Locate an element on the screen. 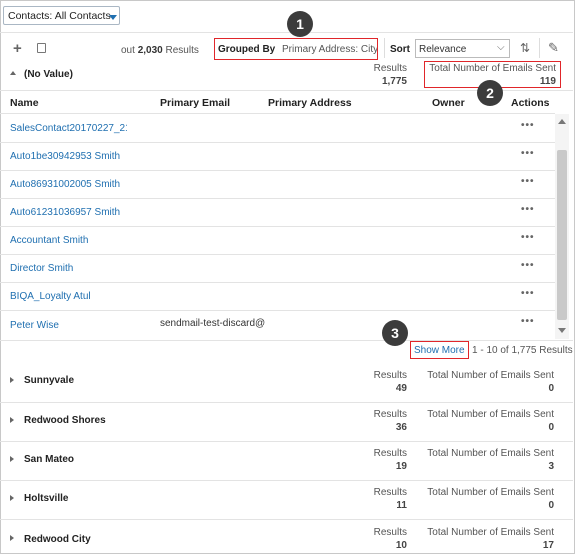 The height and width of the screenshot is (554, 575). collapse-icon is located at coordinates (13, 73).